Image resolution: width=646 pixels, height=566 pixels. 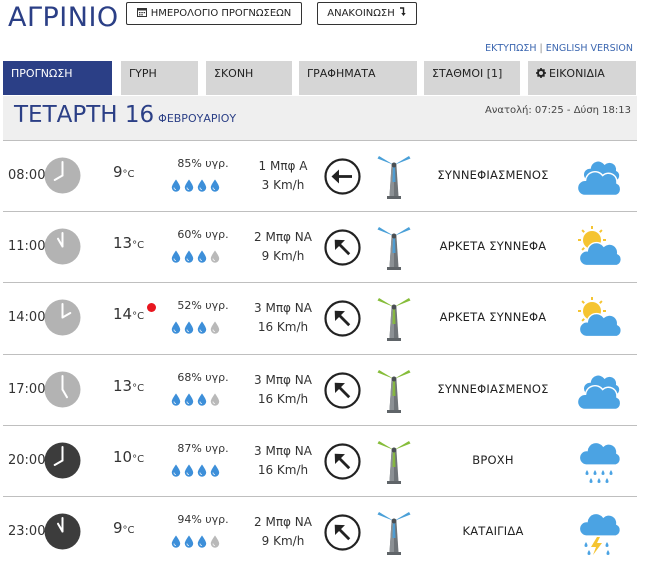 What do you see at coordinates (467, 73) in the screenshot?
I see `tab-stations-label: ΣΤΑΘΜΟΙ [1]` at bounding box center [467, 73].